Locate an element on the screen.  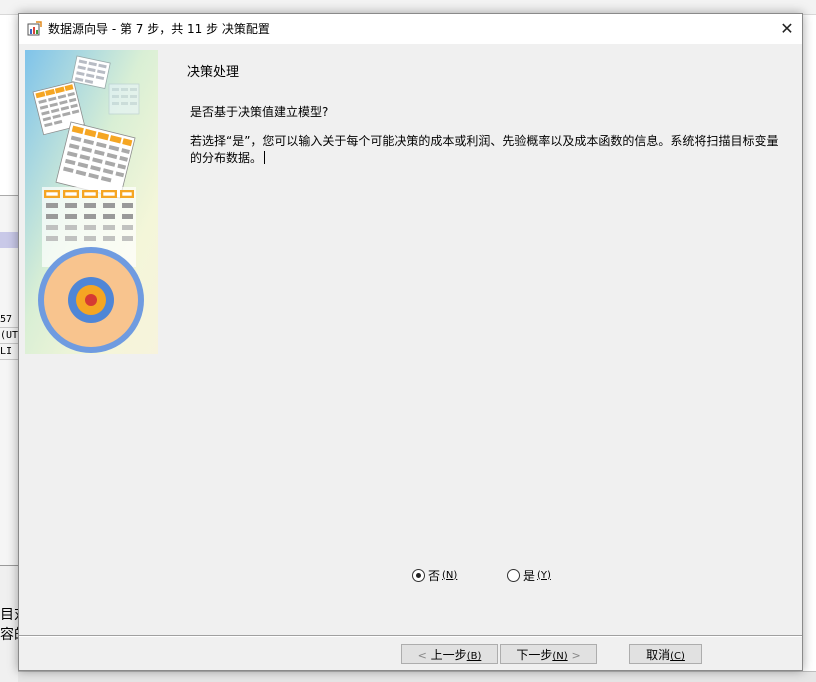
cancel-button: 取消(C) is located at coordinates (665, 654).